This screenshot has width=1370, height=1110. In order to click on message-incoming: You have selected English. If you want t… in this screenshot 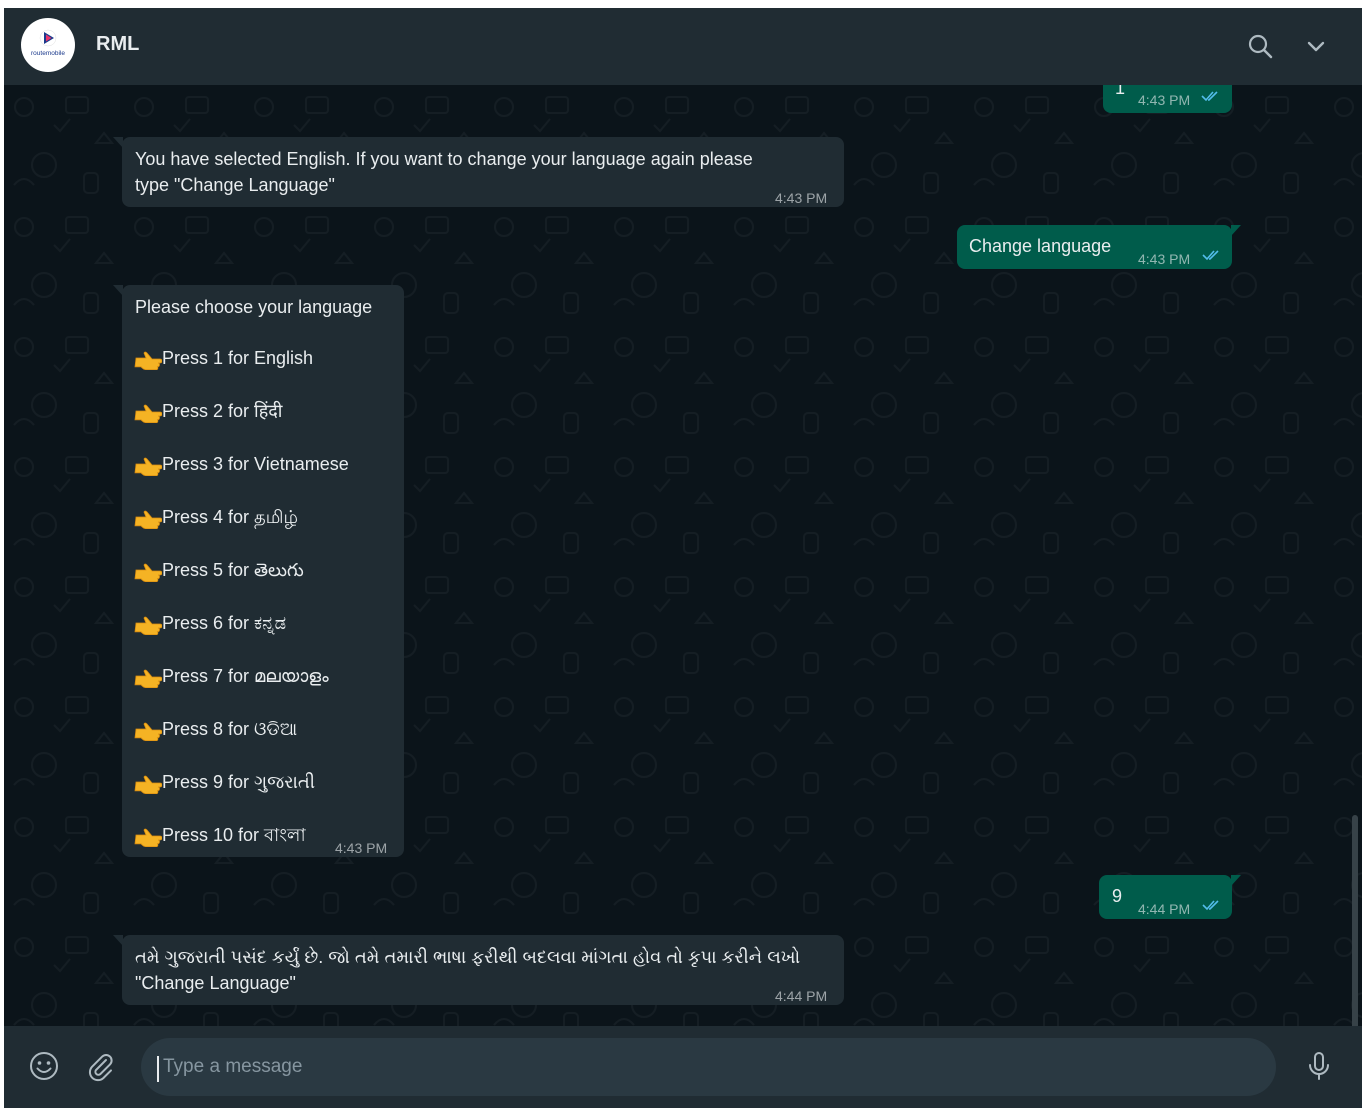, I will do `click(478, 172)`.